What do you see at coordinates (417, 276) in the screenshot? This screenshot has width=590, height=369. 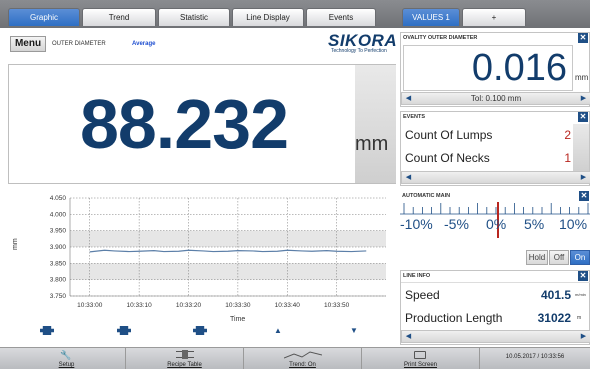 I see `line-info-title: LINE INFO` at bounding box center [417, 276].